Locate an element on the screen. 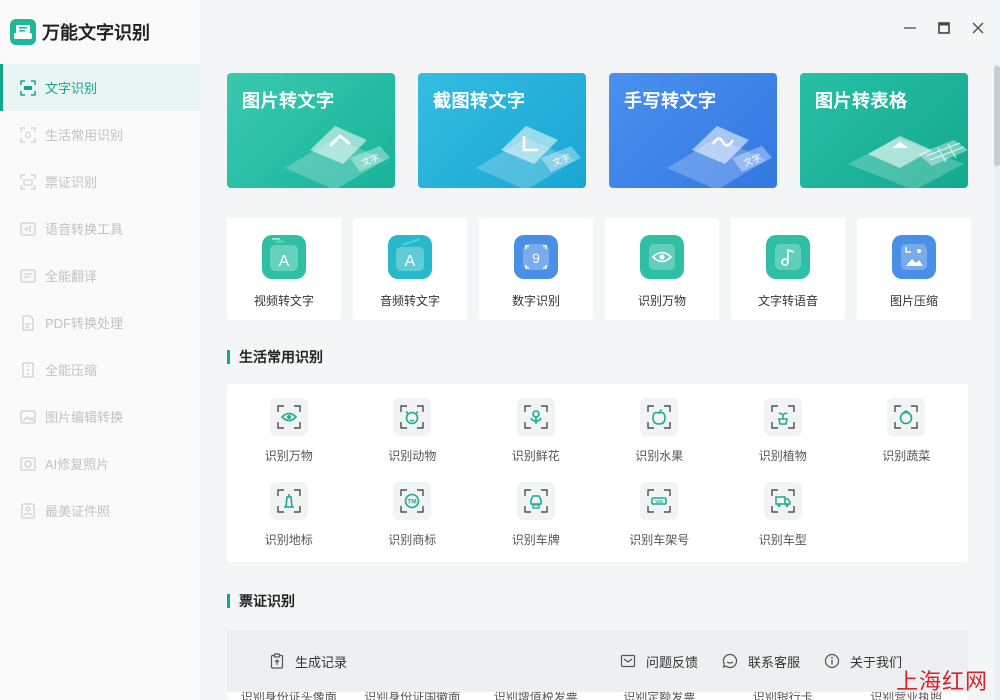  about-button: 关于我们 is located at coordinates (863, 661).